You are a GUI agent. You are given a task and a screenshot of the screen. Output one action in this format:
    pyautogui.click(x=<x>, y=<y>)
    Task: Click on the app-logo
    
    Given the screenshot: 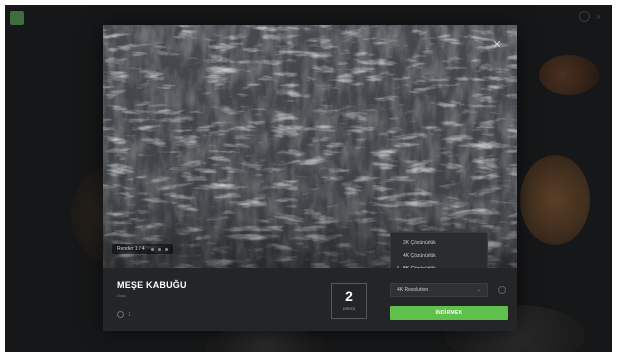 What is the action you would take?
    pyautogui.click(x=17, y=18)
    